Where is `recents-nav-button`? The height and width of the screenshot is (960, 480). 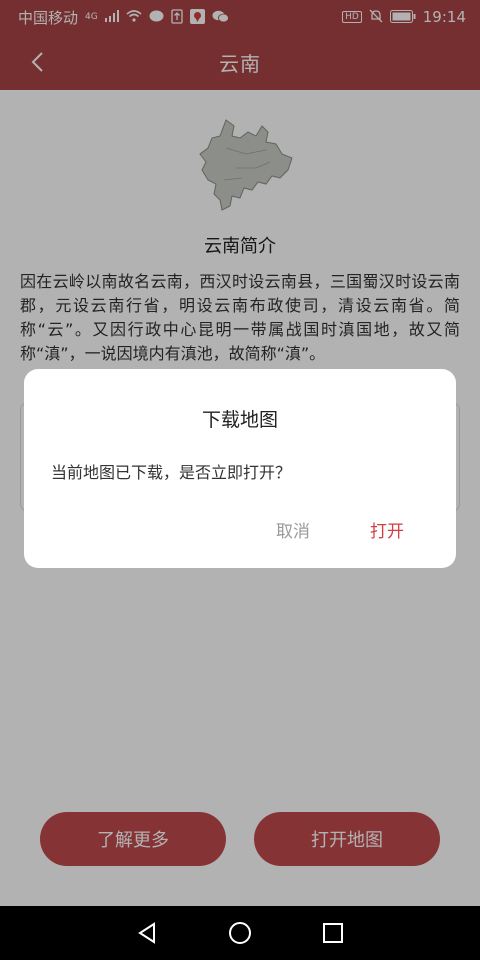
recents-nav-button is located at coordinates (333, 933).